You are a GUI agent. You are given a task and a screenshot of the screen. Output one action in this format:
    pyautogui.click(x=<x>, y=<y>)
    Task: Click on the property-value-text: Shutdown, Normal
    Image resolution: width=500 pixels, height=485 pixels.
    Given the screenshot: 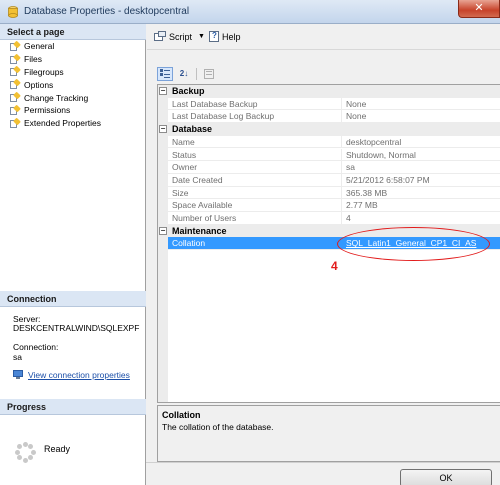 What is the action you would take?
    pyautogui.click(x=381, y=154)
    